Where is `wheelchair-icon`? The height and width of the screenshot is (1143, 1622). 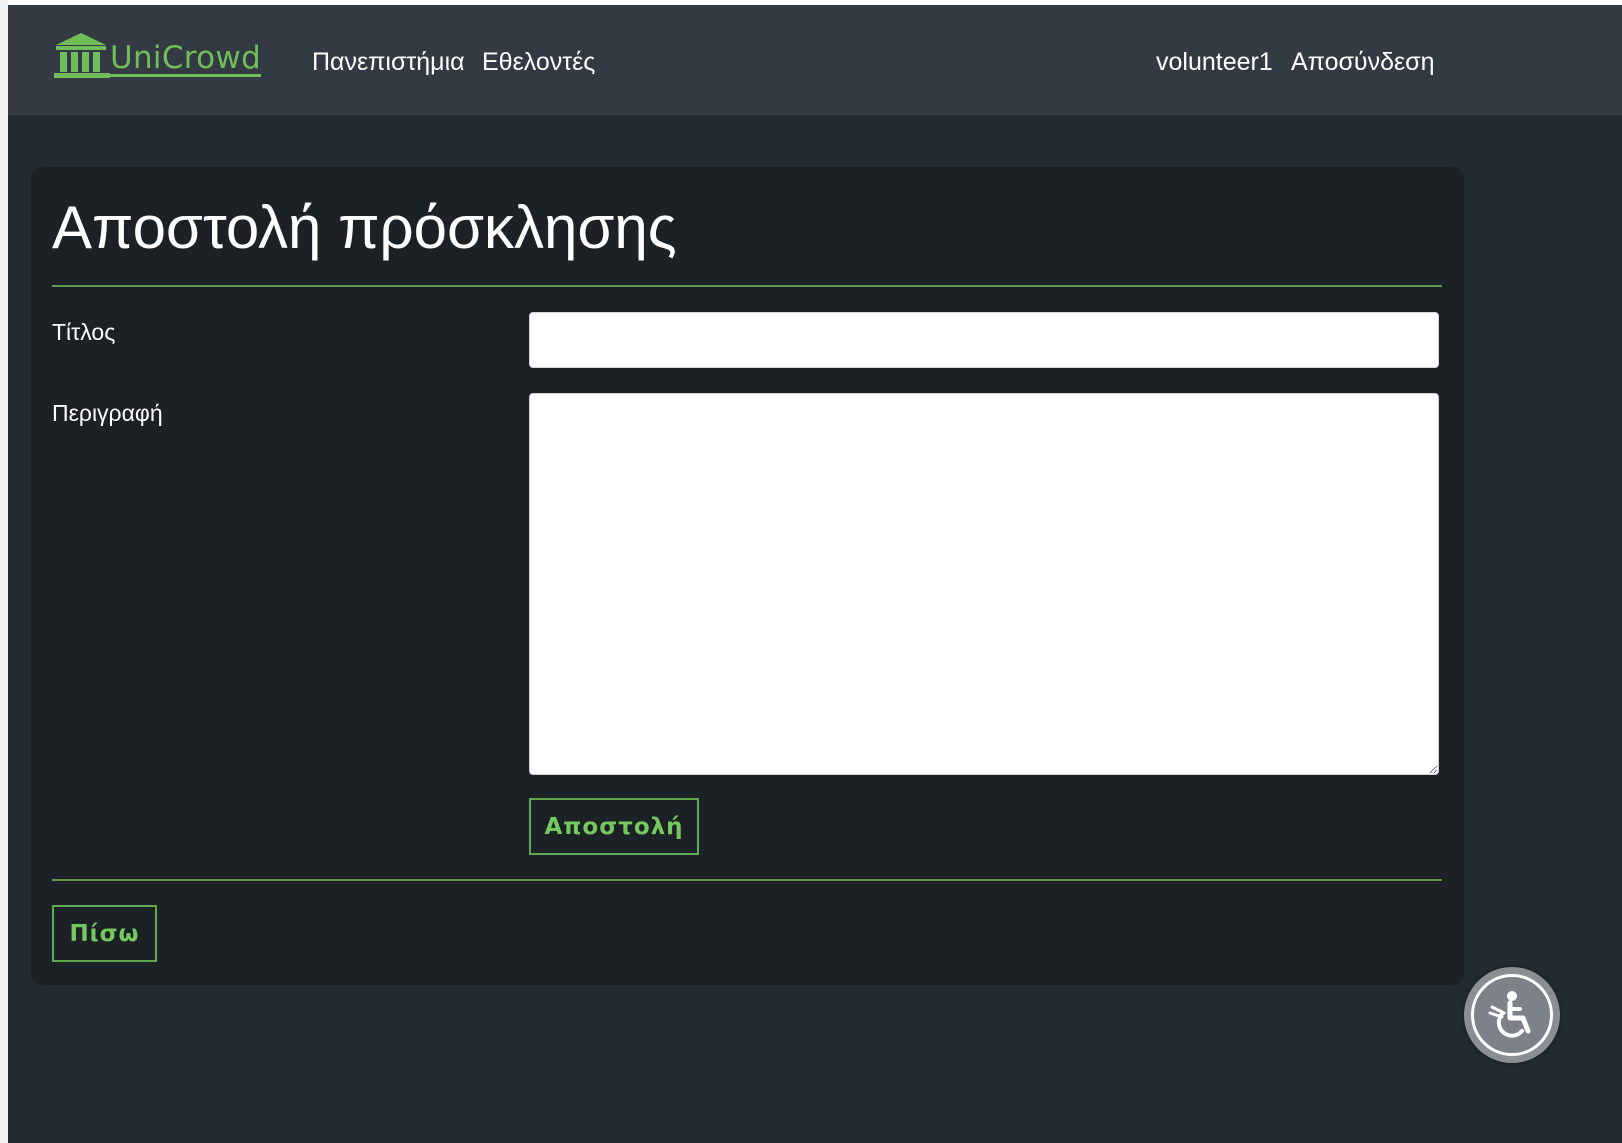 wheelchair-icon is located at coordinates (1509, 1014).